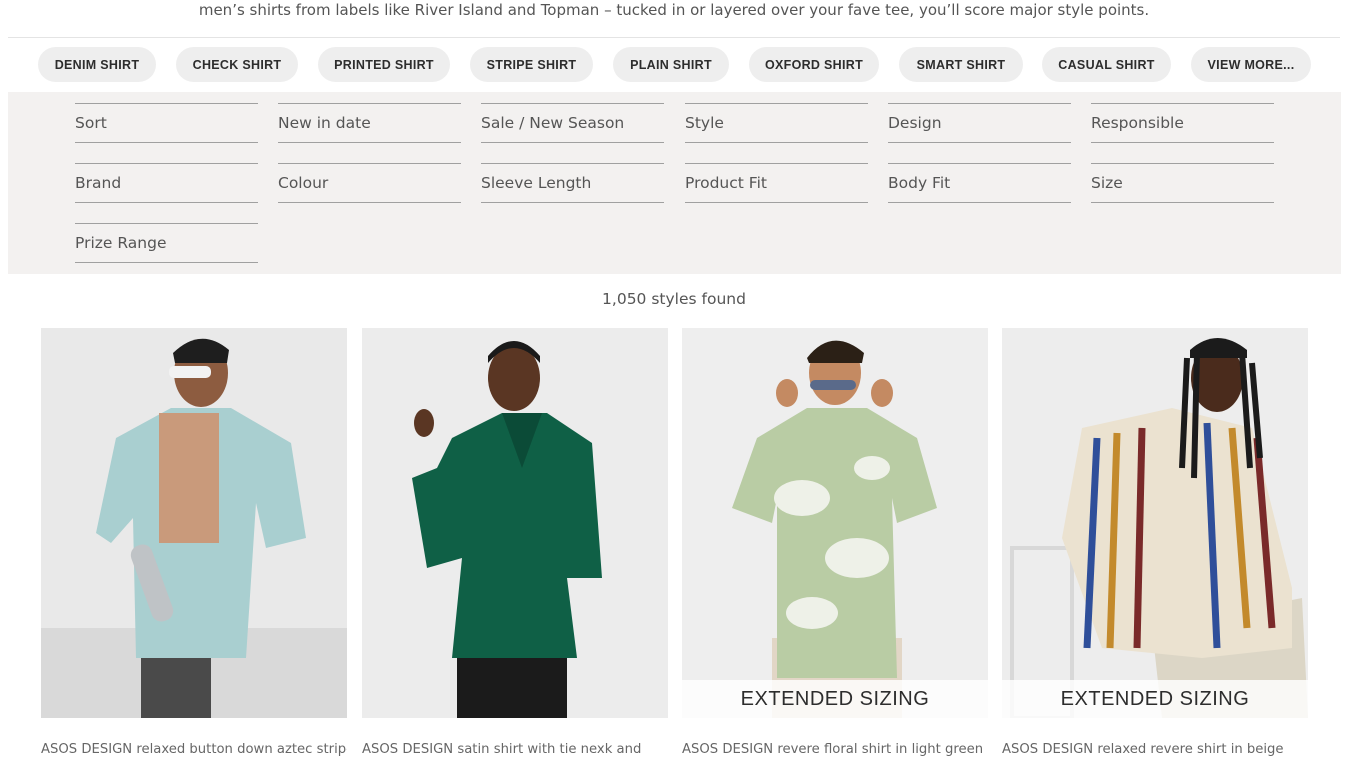  Describe the element at coordinates (572, 123) in the screenshot. I see `filter-sale-new-season: Sale / New Season` at that location.